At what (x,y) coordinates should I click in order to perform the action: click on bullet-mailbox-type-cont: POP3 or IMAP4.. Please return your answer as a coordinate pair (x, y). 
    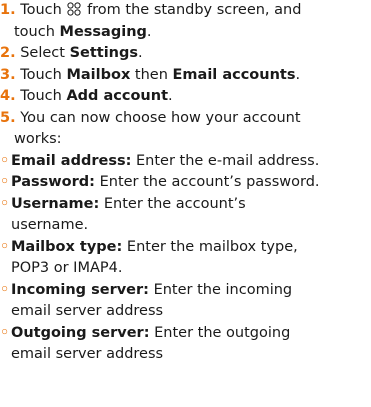
    Looking at the image, I should click on (185, 269).